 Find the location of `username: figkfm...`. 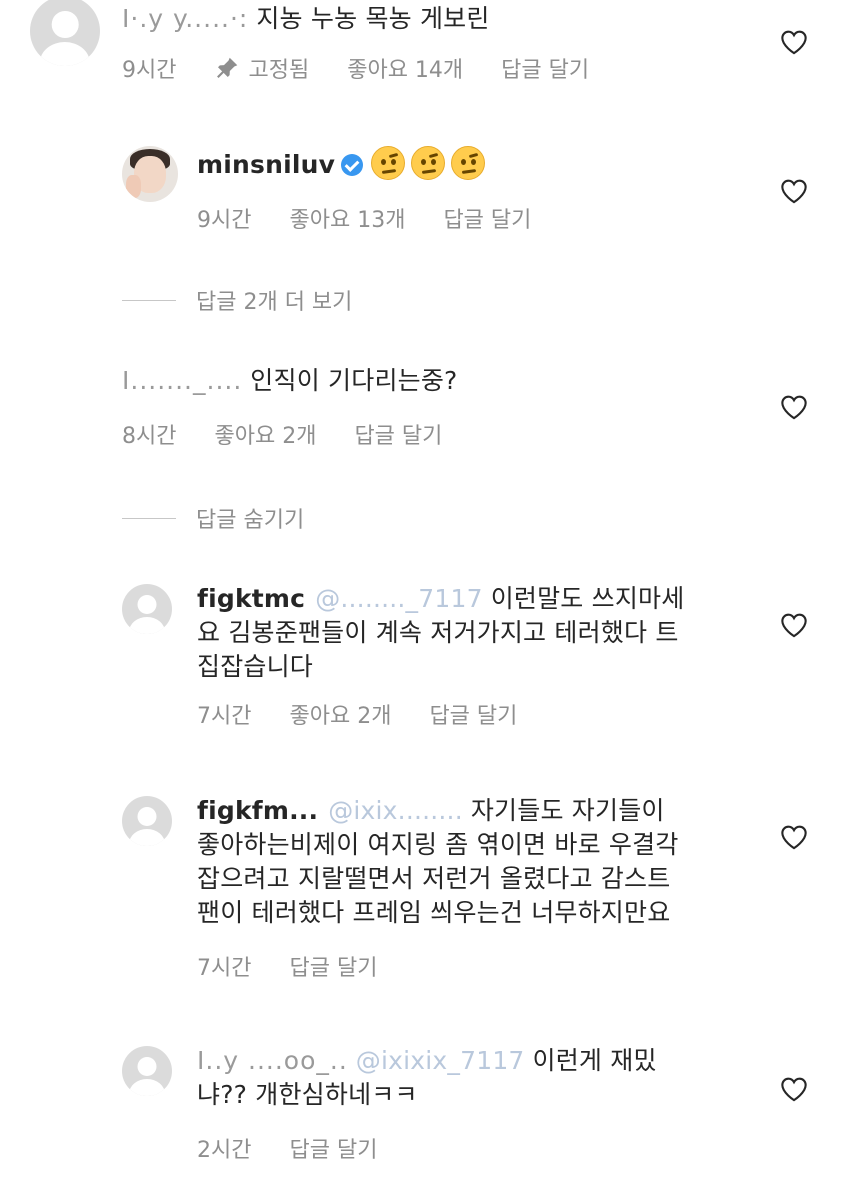

username: figkfm... is located at coordinates (257, 810).